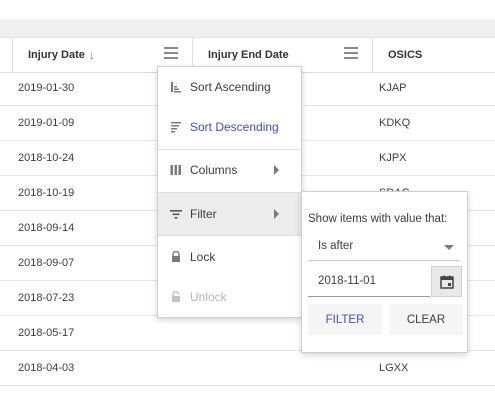  What do you see at coordinates (229, 257) in the screenshot?
I see `menu-item-lock: Lock` at bounding box center [229, 257].